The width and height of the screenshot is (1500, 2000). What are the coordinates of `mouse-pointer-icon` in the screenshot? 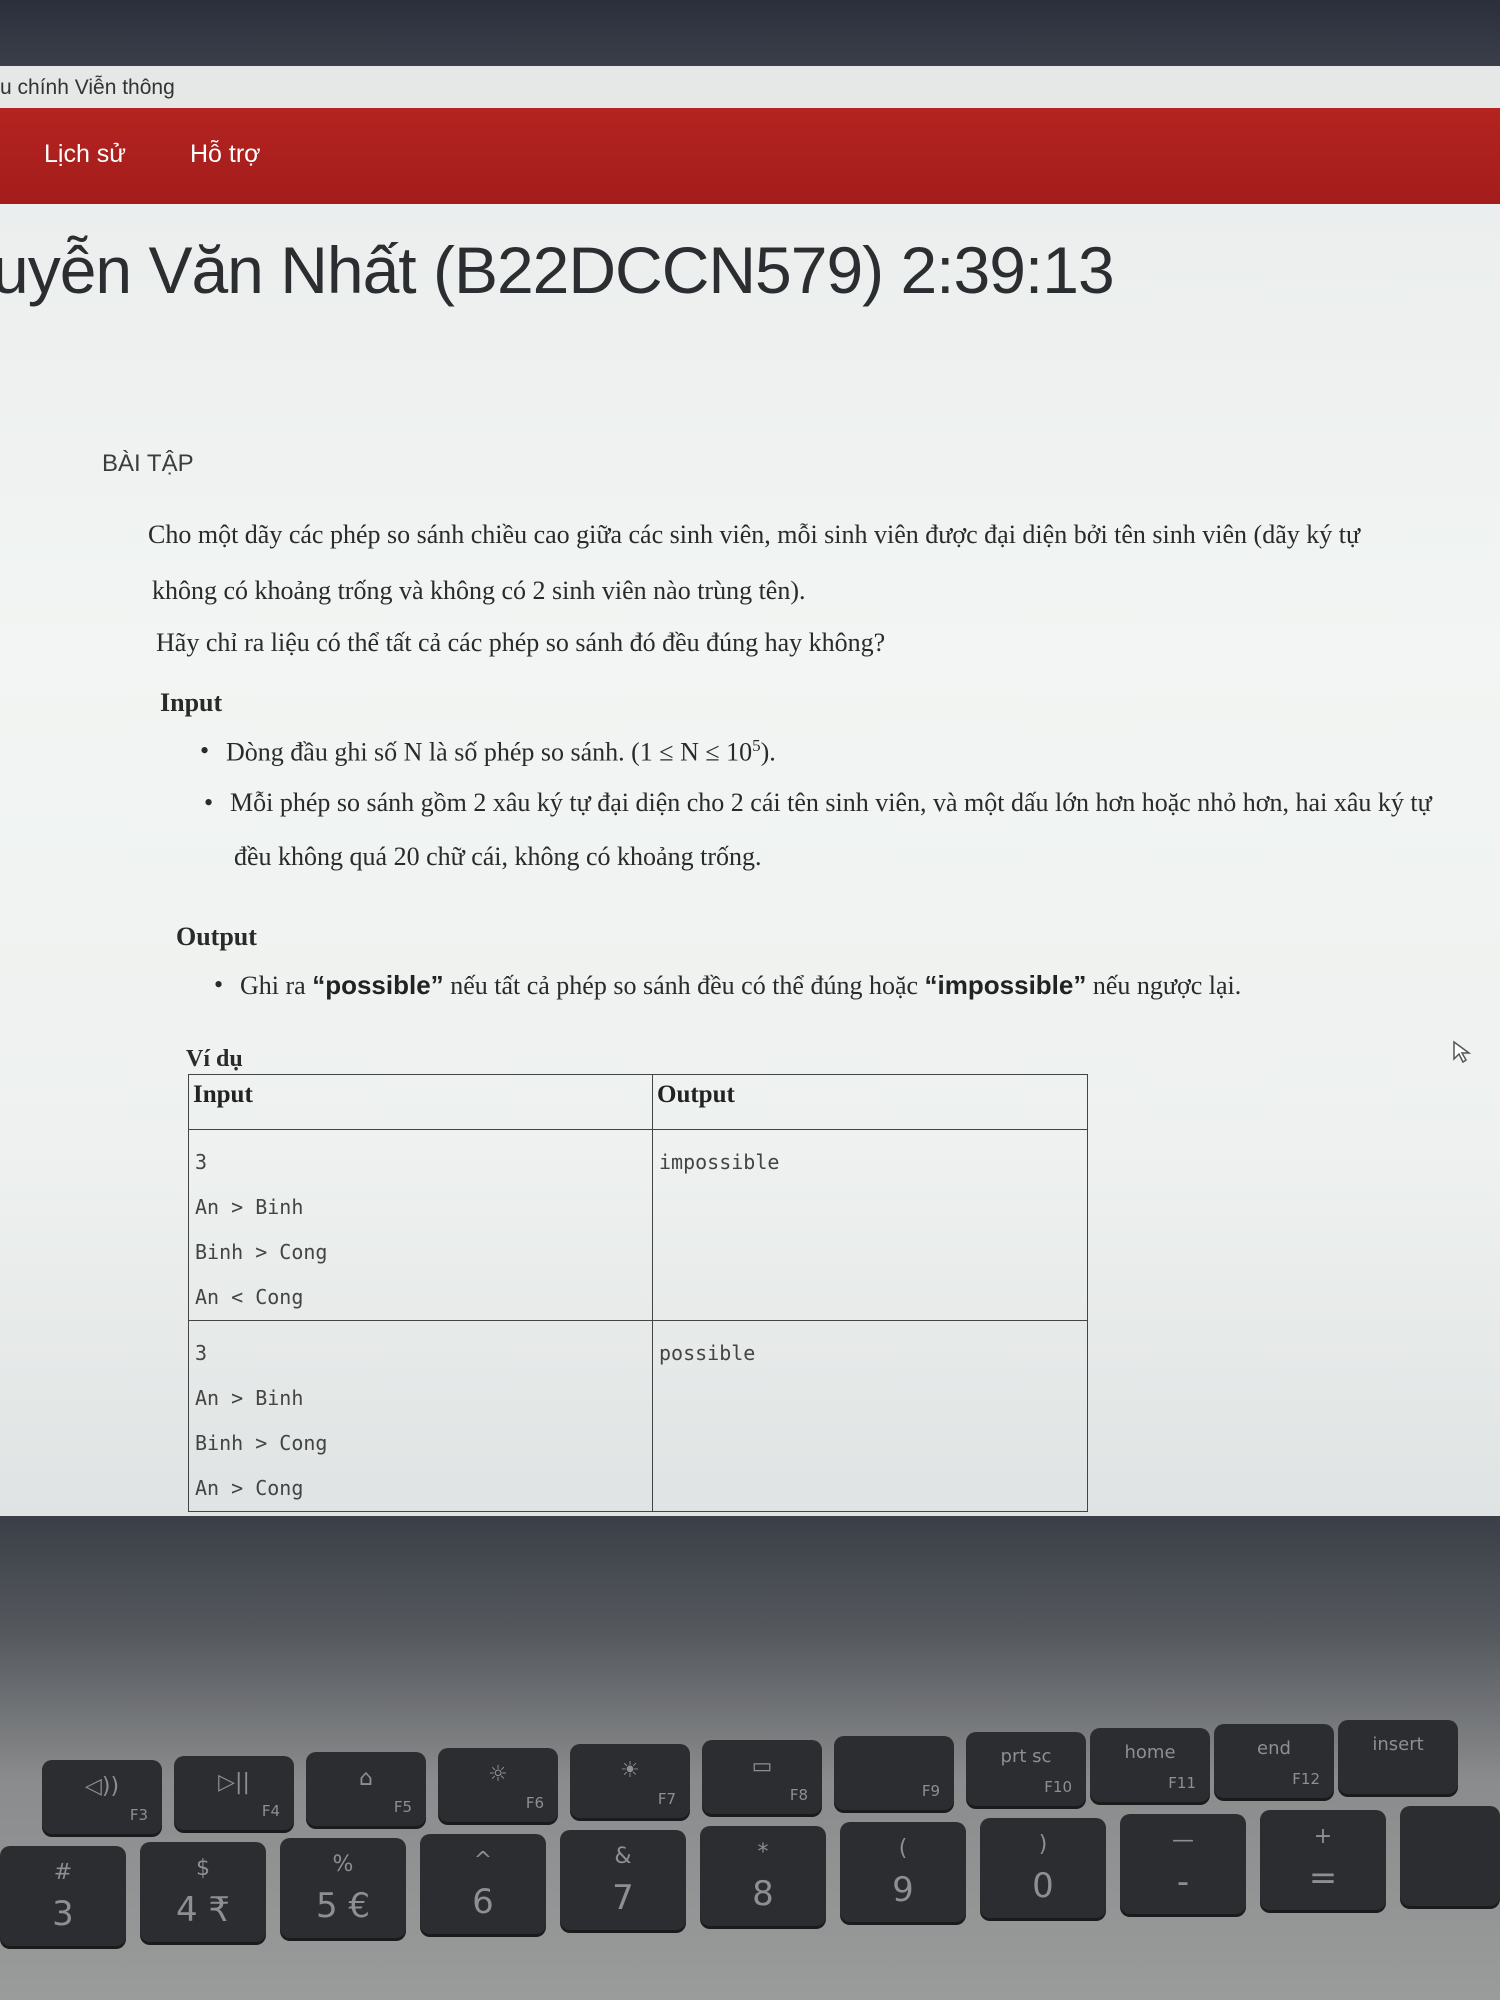 It's located at (1462, 1052).